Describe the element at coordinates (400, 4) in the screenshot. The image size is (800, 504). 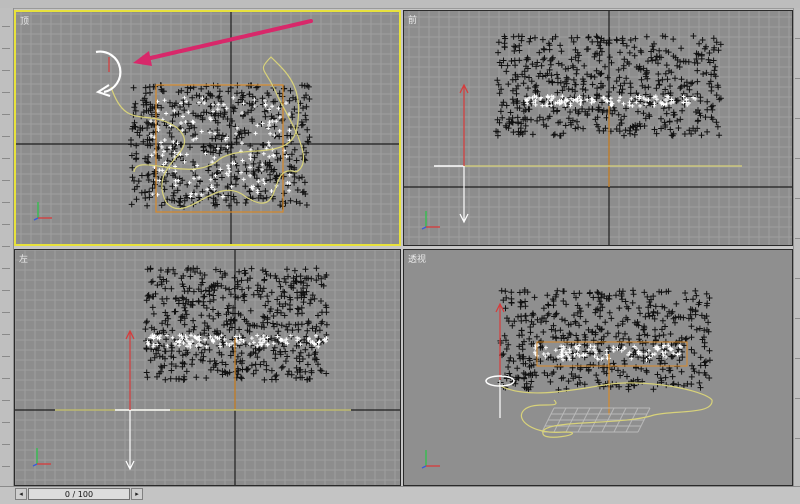
I see `top-toolbar-strip` at that location.